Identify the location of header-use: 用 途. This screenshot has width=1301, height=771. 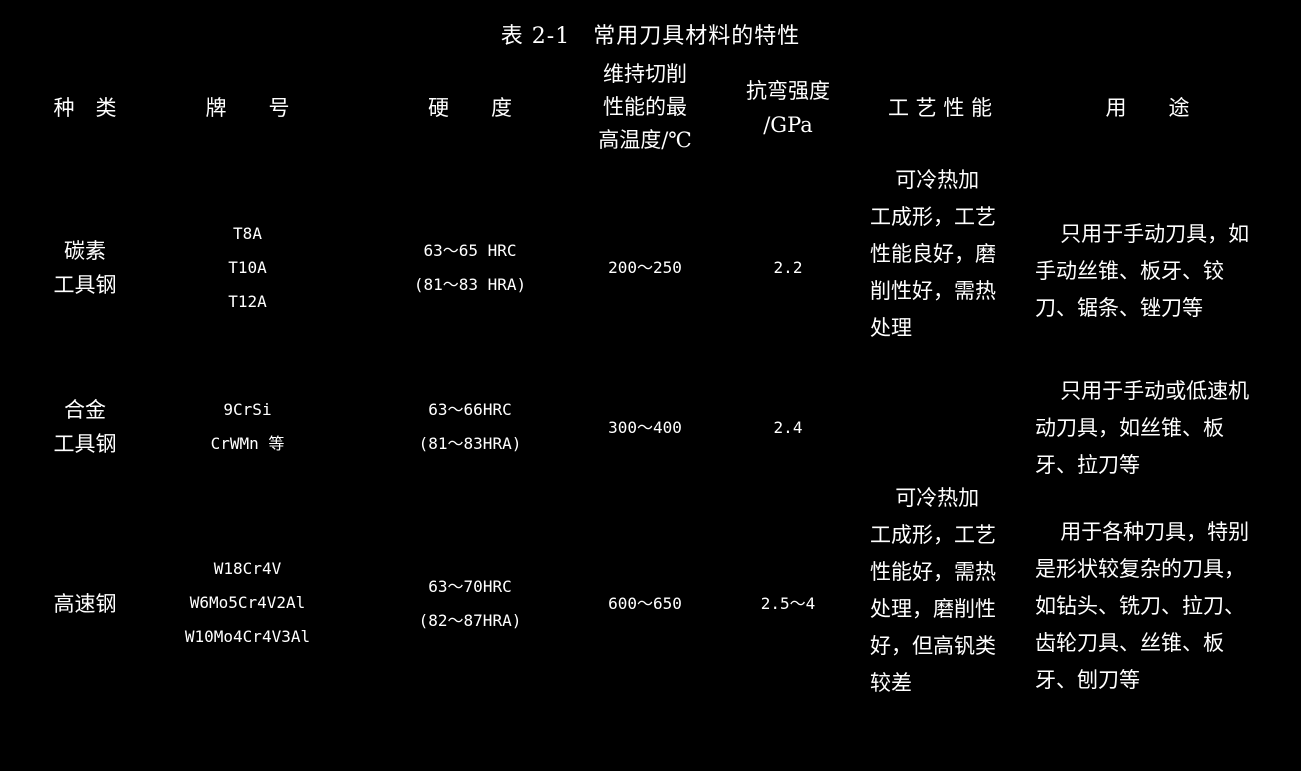
(1147, 108).